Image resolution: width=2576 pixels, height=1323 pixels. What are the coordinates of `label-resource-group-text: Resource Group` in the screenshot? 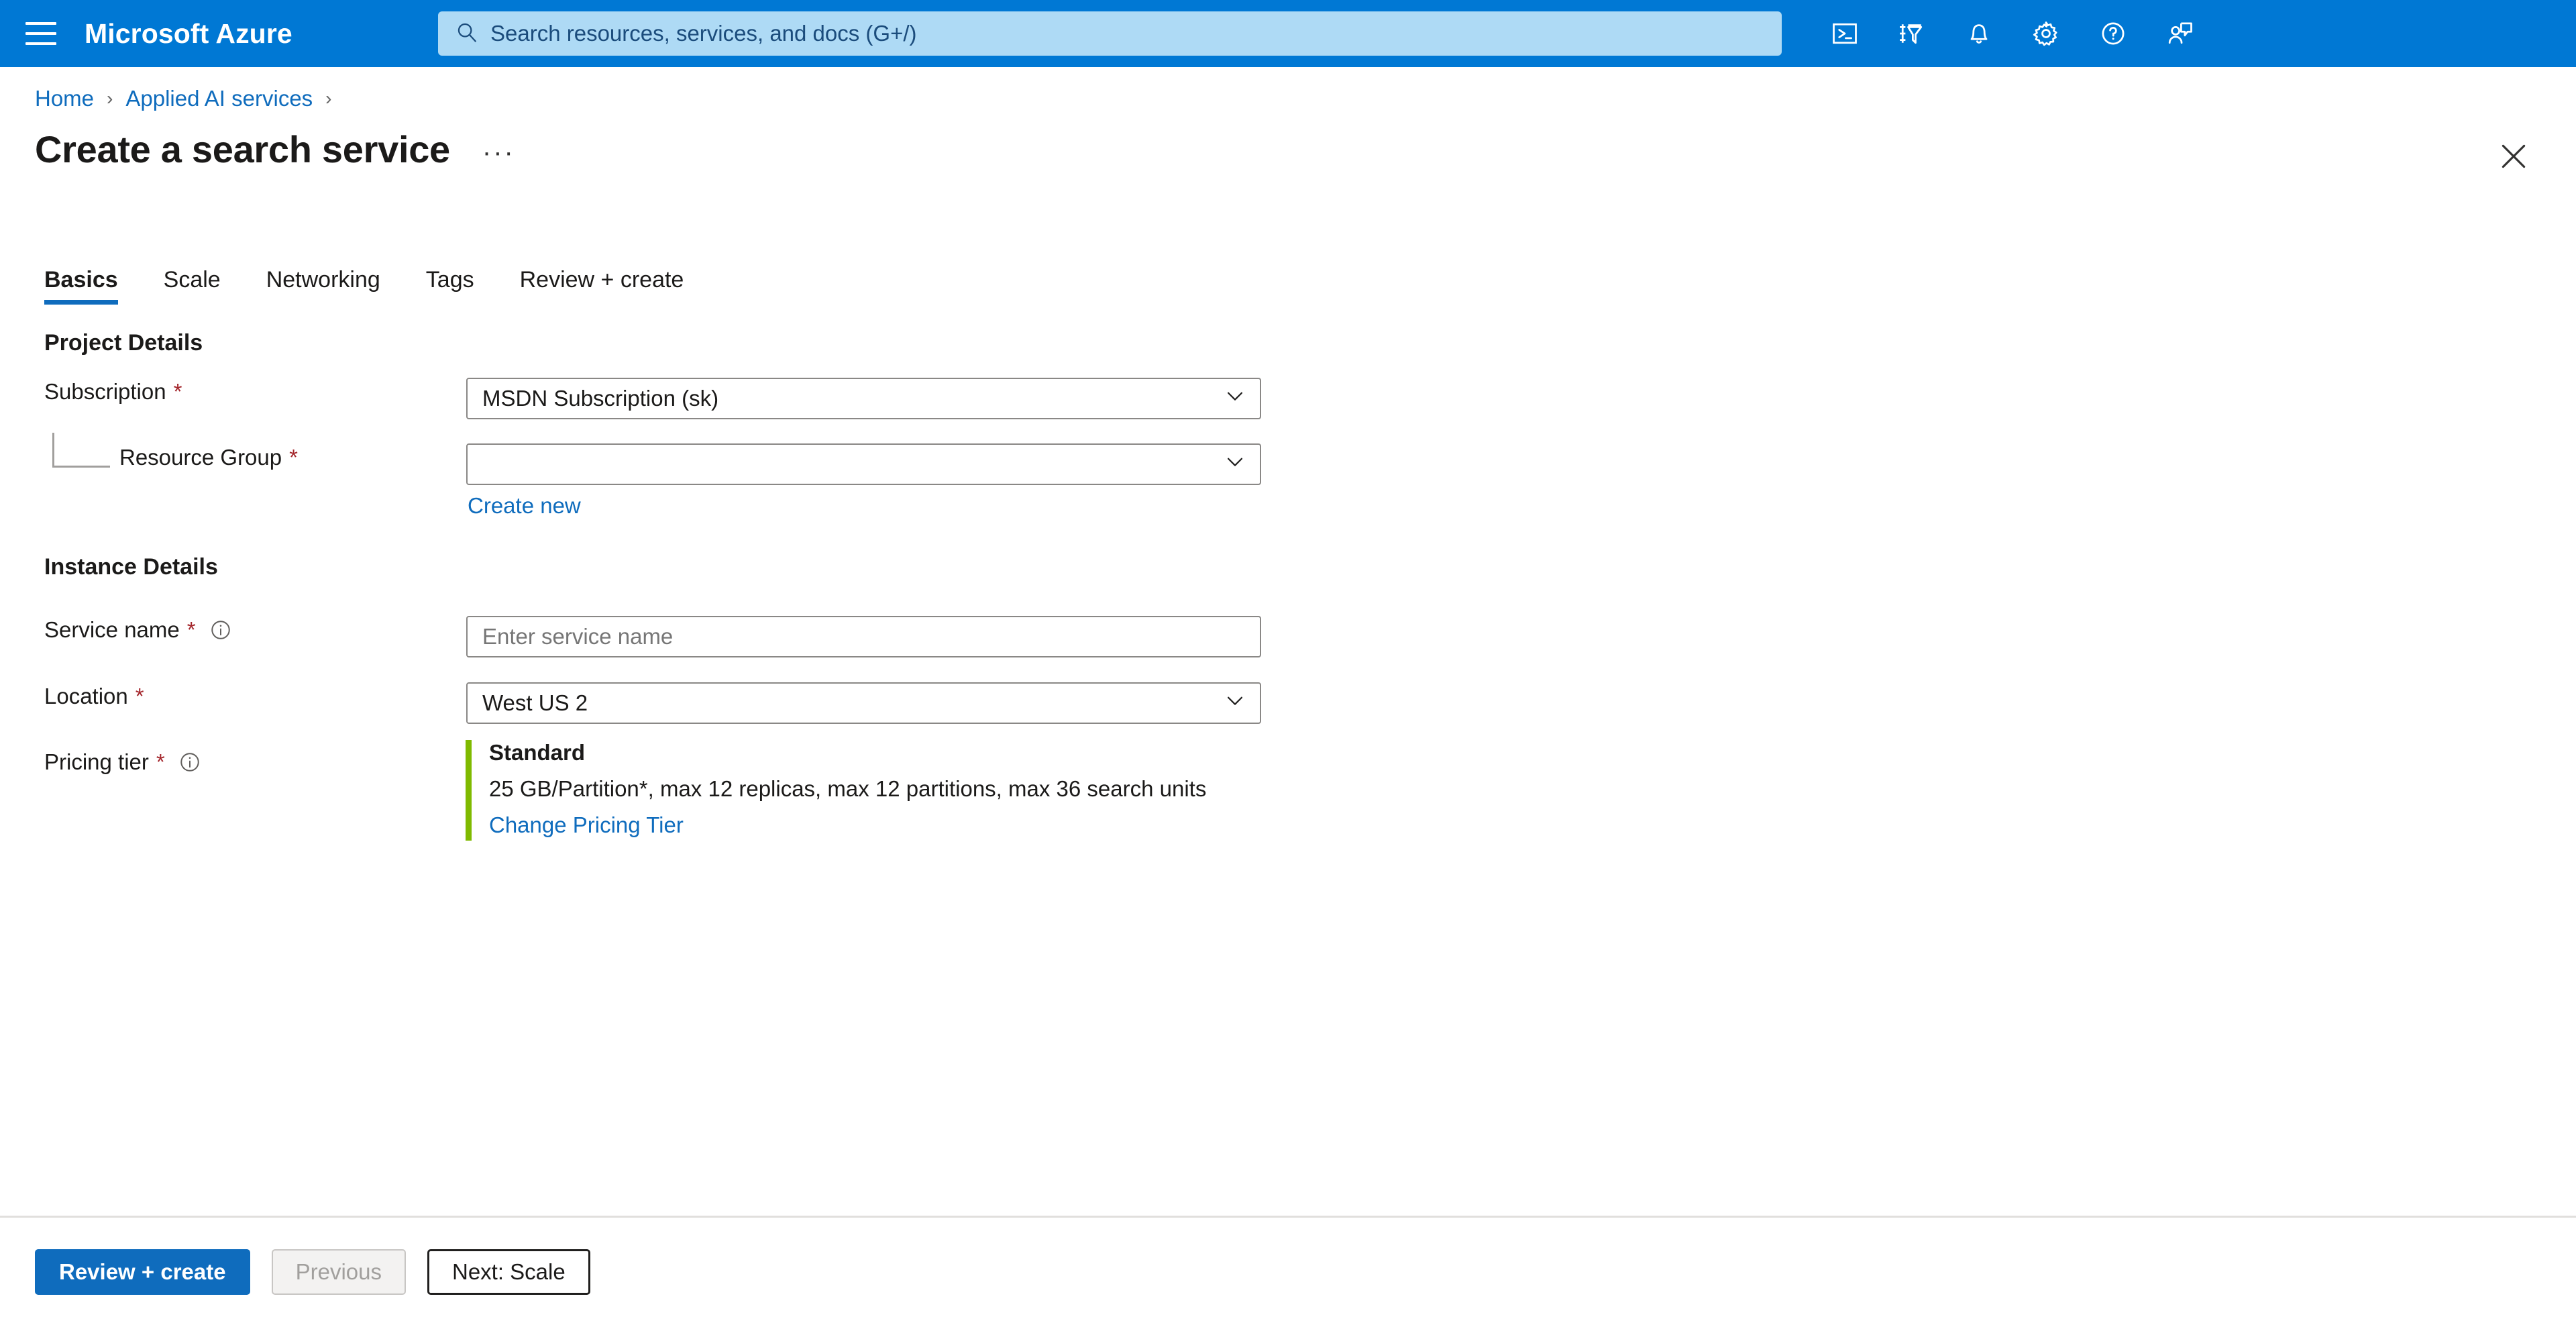 It's located at (200, 457).